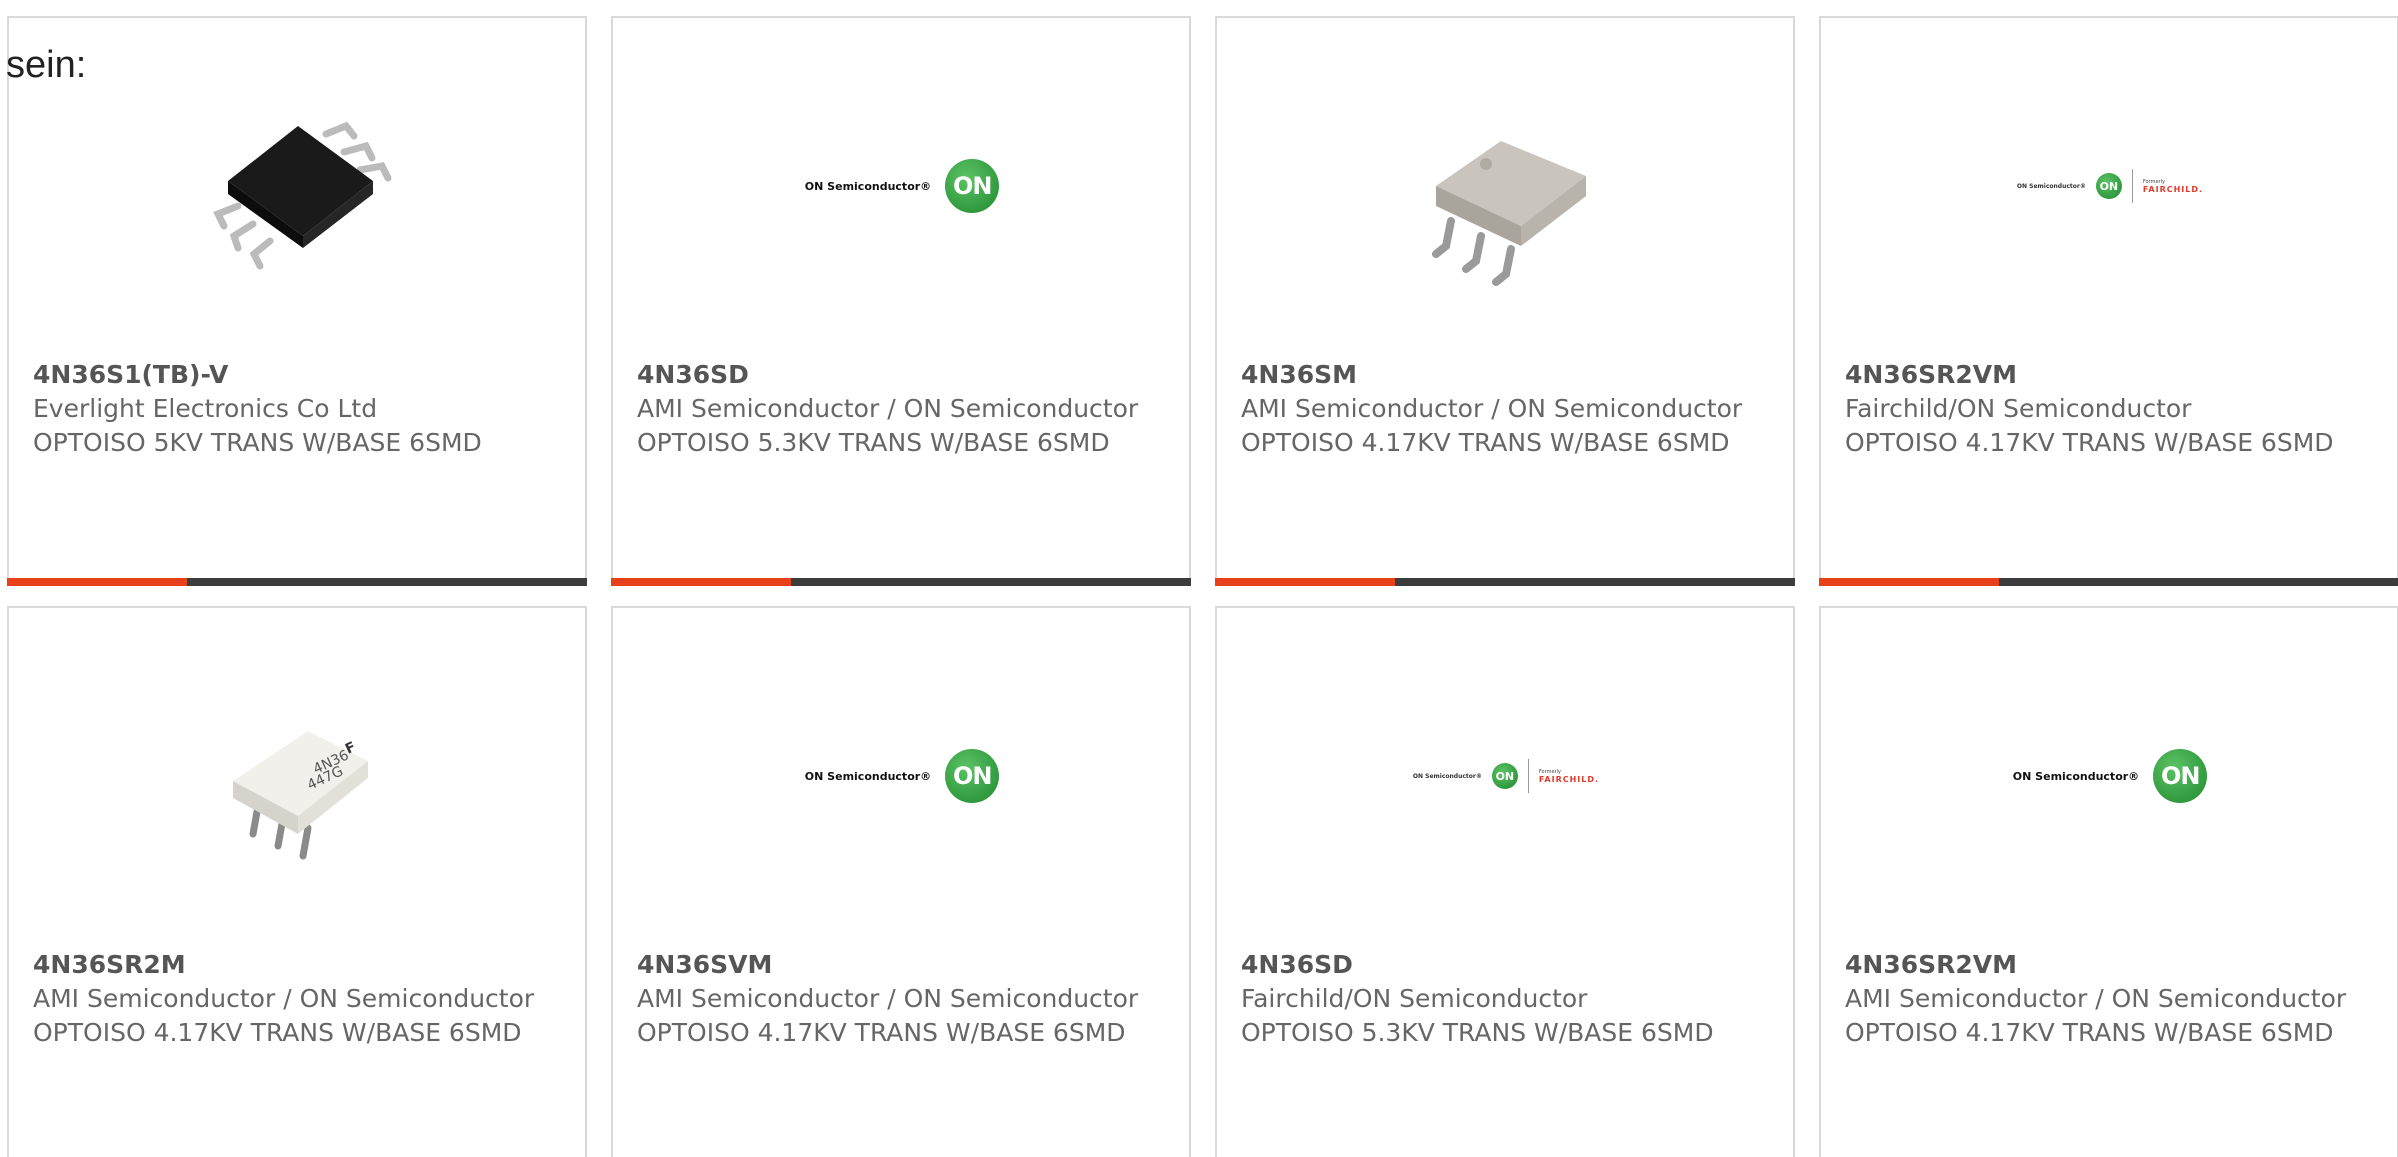  I want to click on part-number: 4N36S1(TB)-V, so click(299, 375).